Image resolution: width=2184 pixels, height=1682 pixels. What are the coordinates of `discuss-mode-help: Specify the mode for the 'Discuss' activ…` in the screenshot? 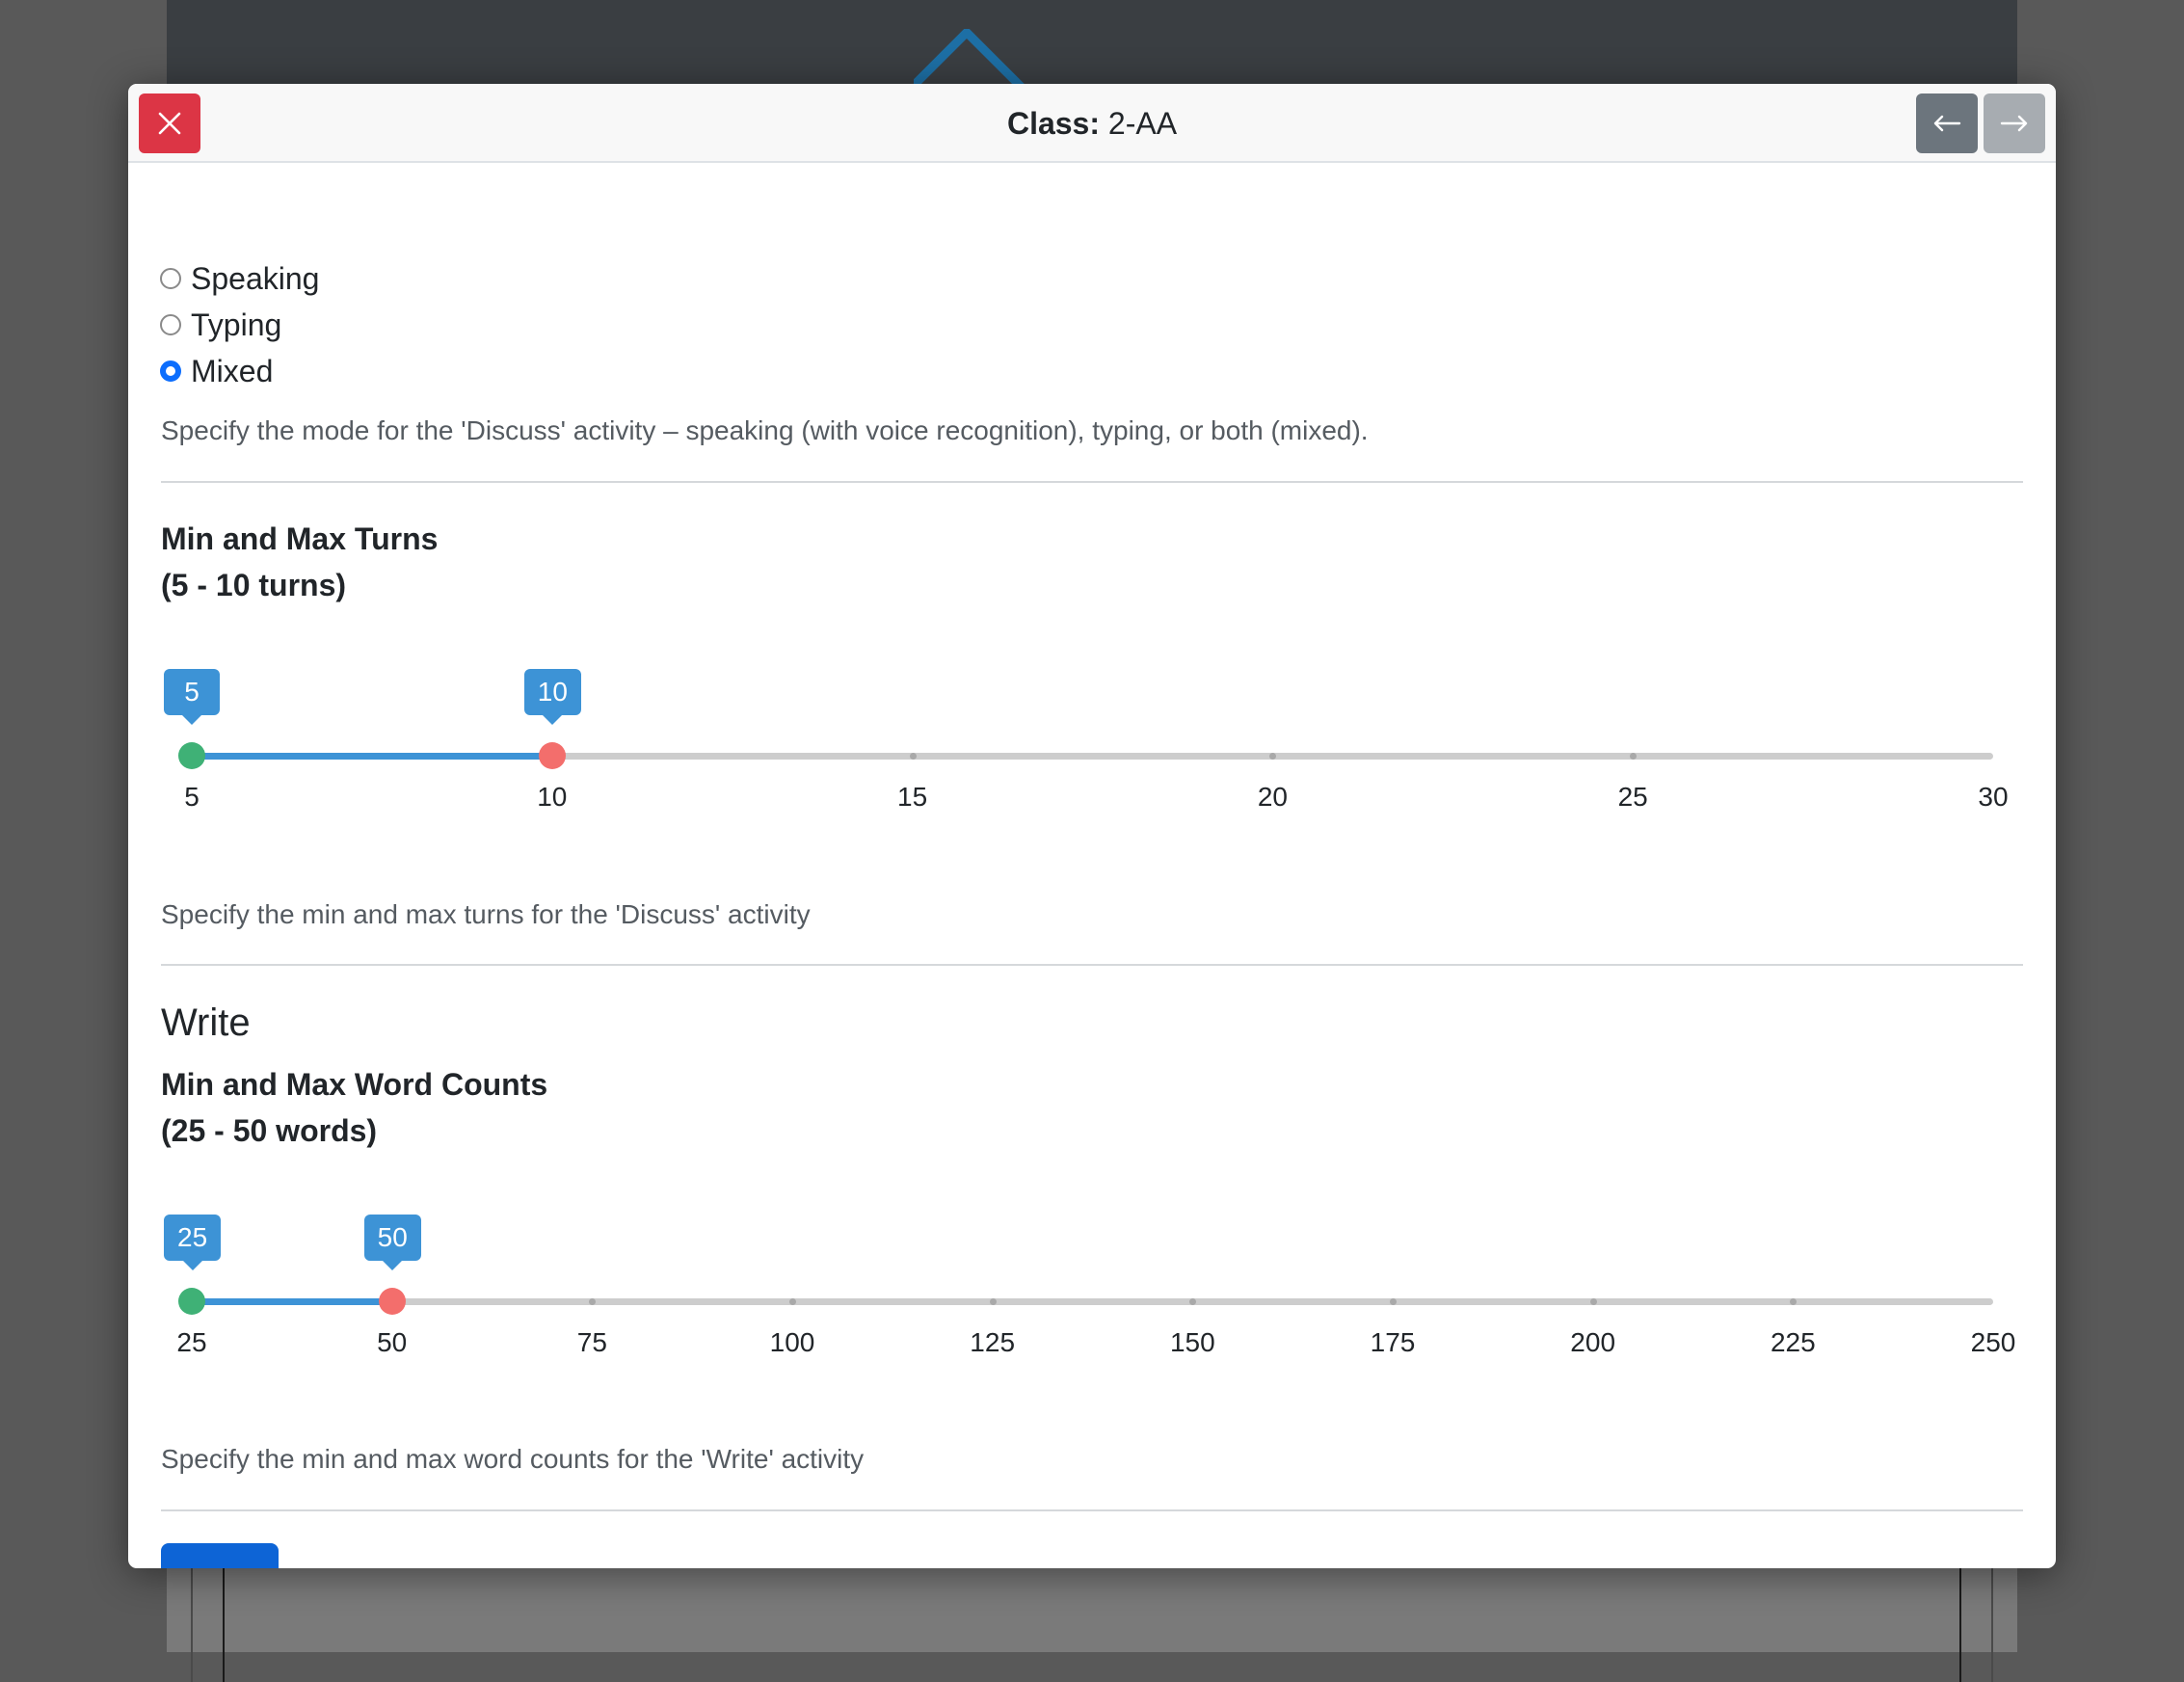 It's located at (765, 430).